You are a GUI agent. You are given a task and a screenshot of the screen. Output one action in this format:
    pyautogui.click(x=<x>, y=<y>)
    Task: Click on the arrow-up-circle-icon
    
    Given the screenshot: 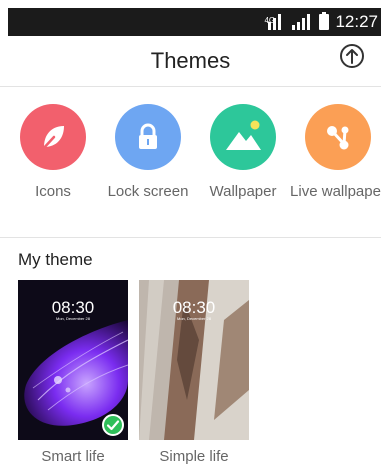 What is the action you would take?
    pyautogui.click(x=352, y=56)
    